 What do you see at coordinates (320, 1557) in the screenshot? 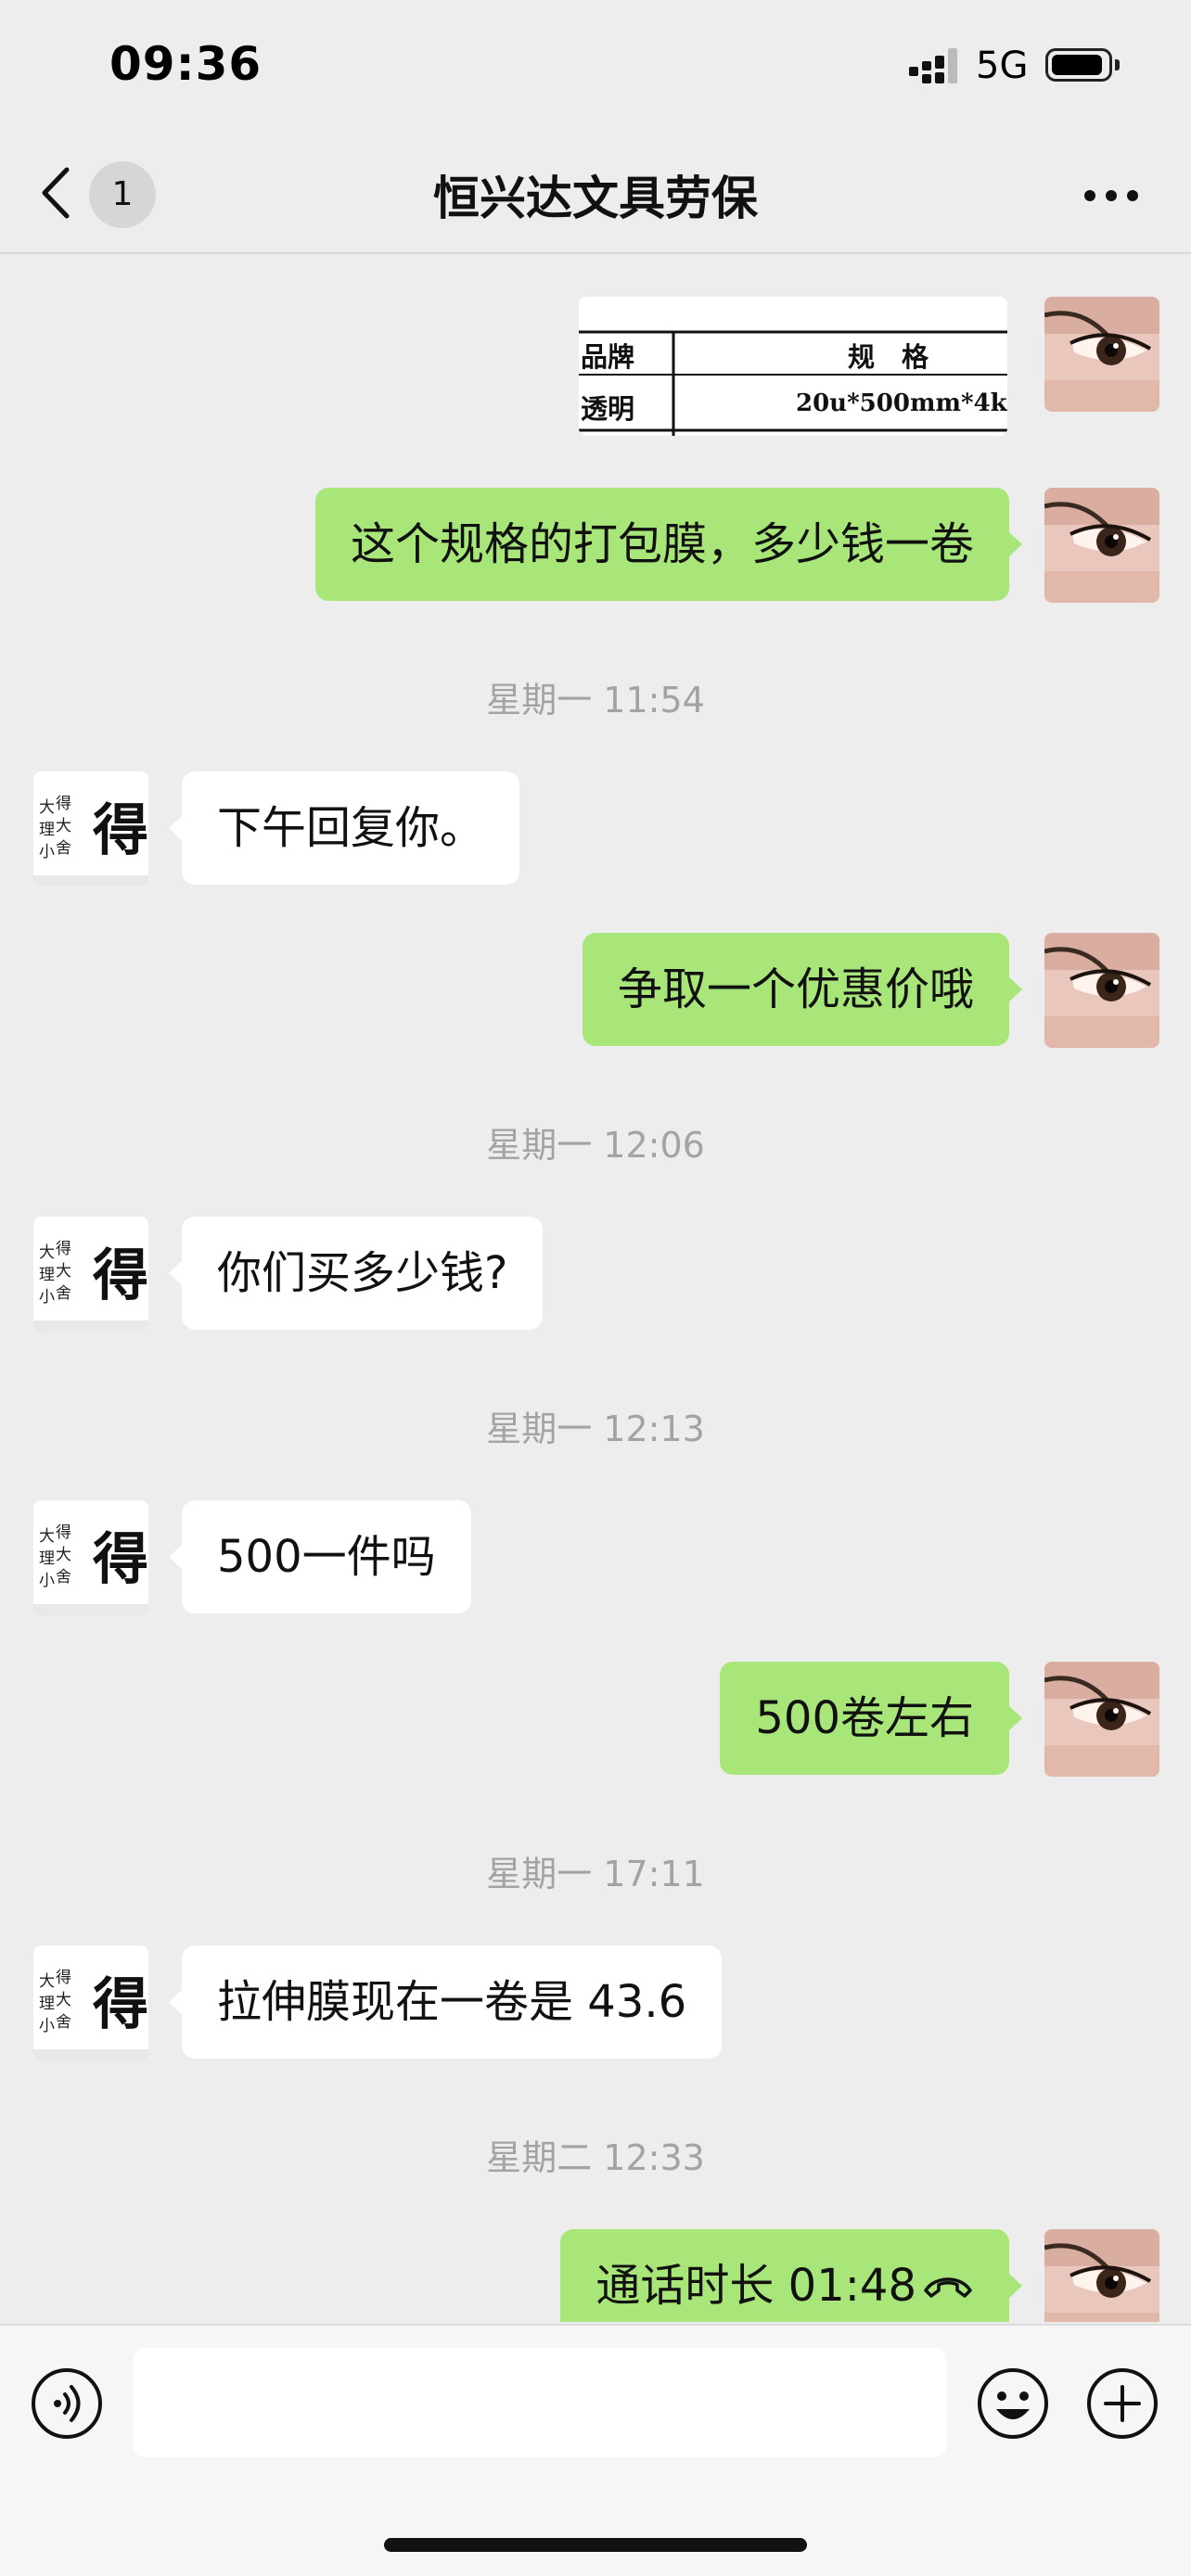
I see `their-message-bubble: 500一件吗` at bounding box center [320, 1557].